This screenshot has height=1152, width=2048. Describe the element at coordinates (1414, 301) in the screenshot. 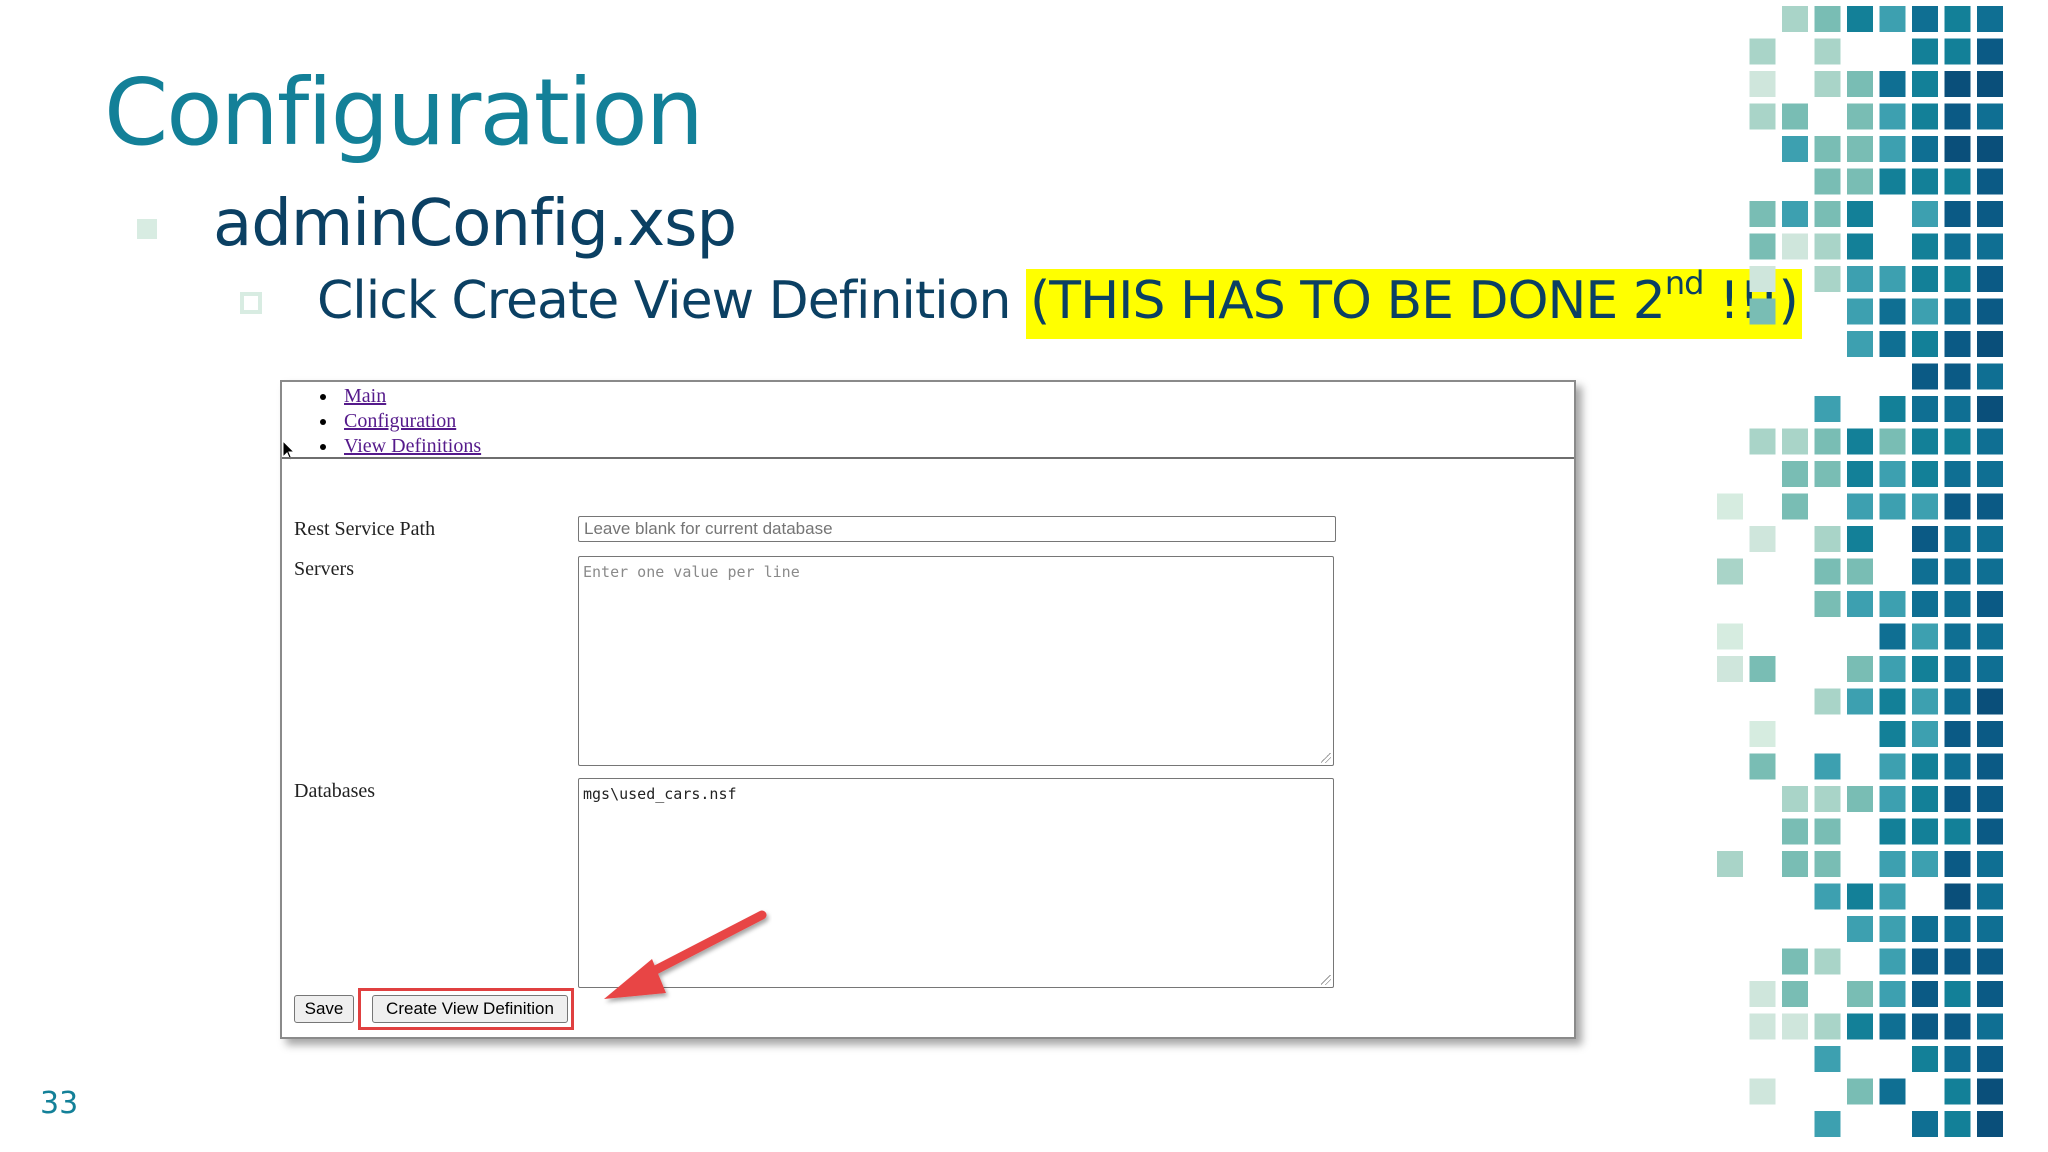

I see `highlighted-warning: (THIS HAS TO BE DONE 2nd !!!)` at that location.